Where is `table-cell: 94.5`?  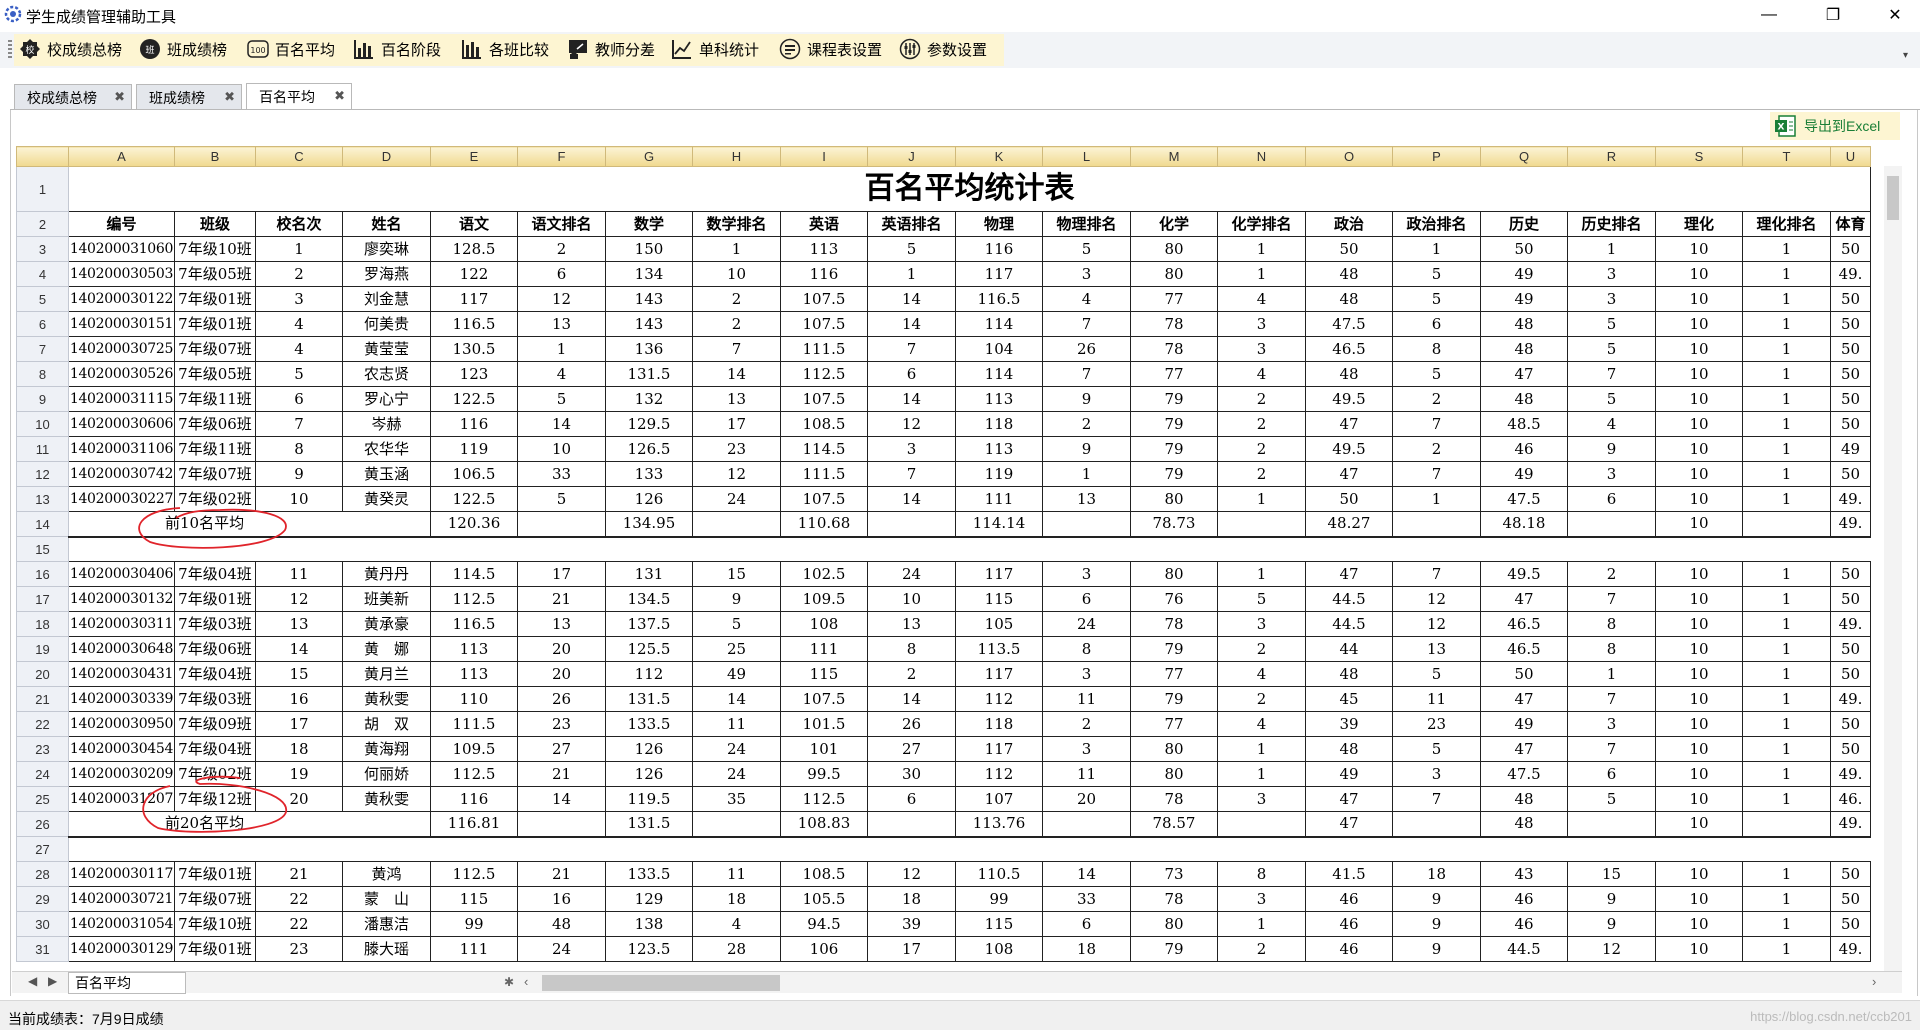 table-cell: 94.5 is located at coordinates (824, 924).